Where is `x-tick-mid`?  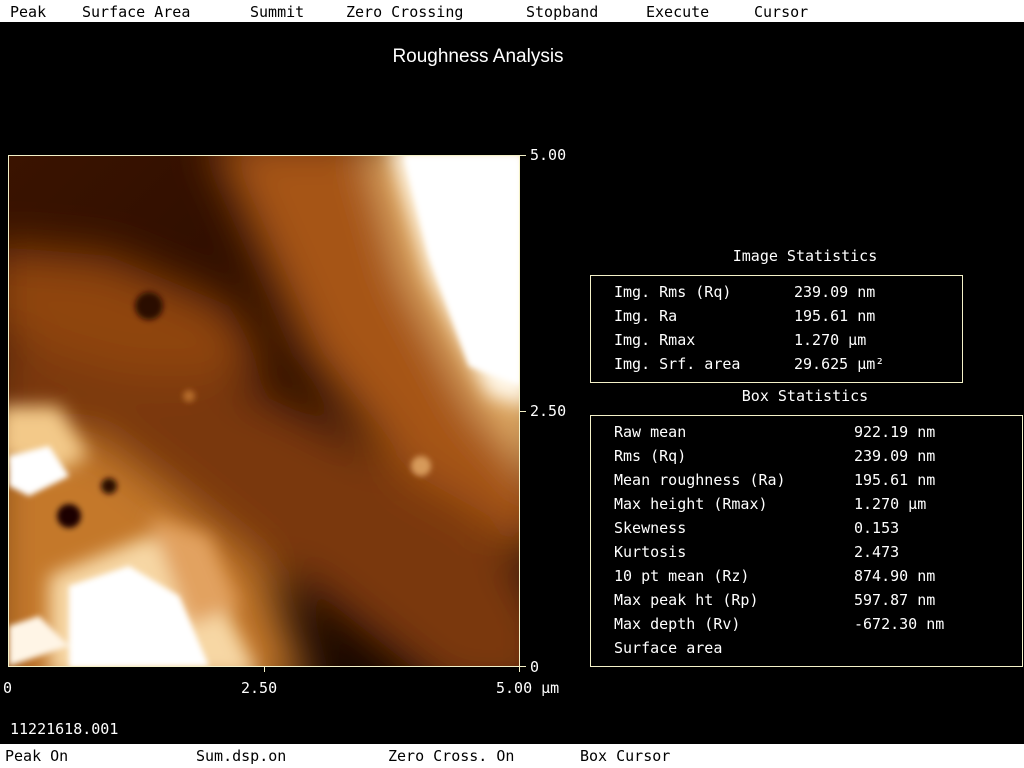
x-tick-mid is located at coordinates (264, 669).